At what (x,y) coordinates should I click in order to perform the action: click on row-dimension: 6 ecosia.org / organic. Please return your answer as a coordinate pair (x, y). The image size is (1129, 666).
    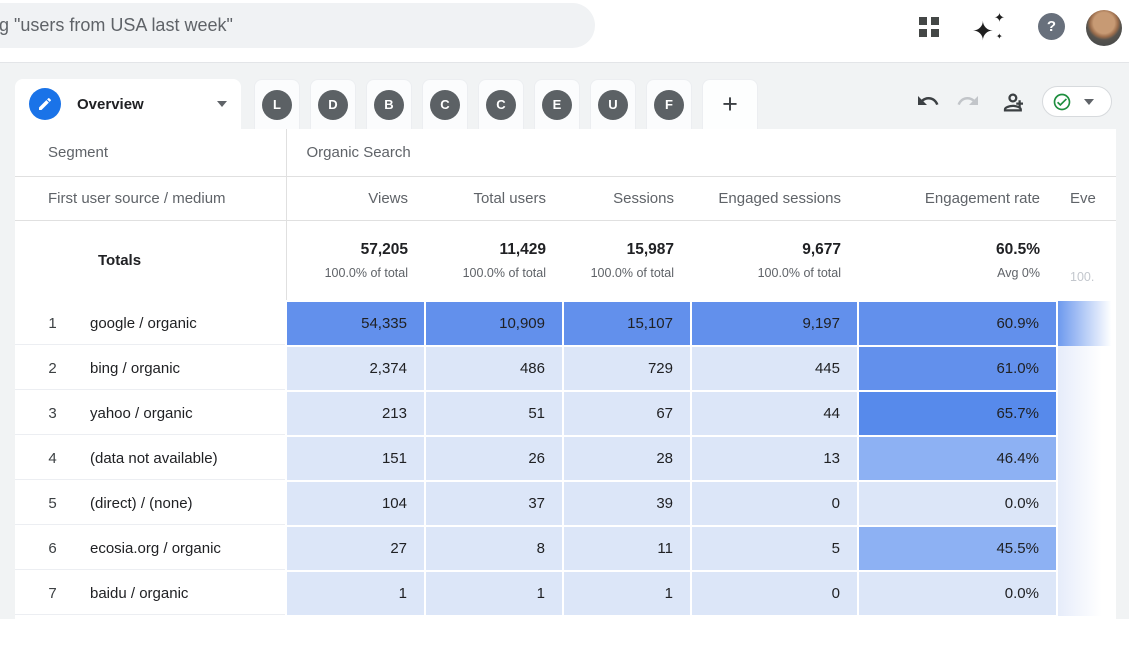
    Looking at the image, I should click on (151, 549).